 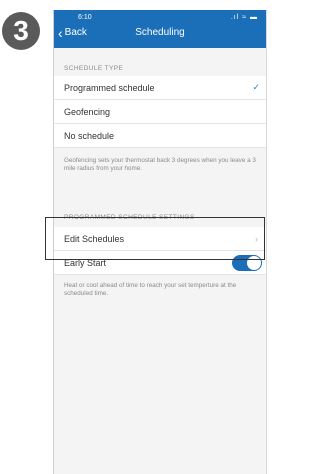 I want to click on navigation-bar: 6:10 .ıl ≈ ▬ ‹ Back Scheduling, so click(x=160, y=29).